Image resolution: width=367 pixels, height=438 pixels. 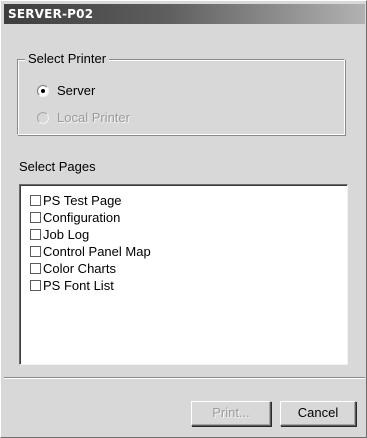 I want to click on server-radio-option: Server, so click(x=66, y=91).